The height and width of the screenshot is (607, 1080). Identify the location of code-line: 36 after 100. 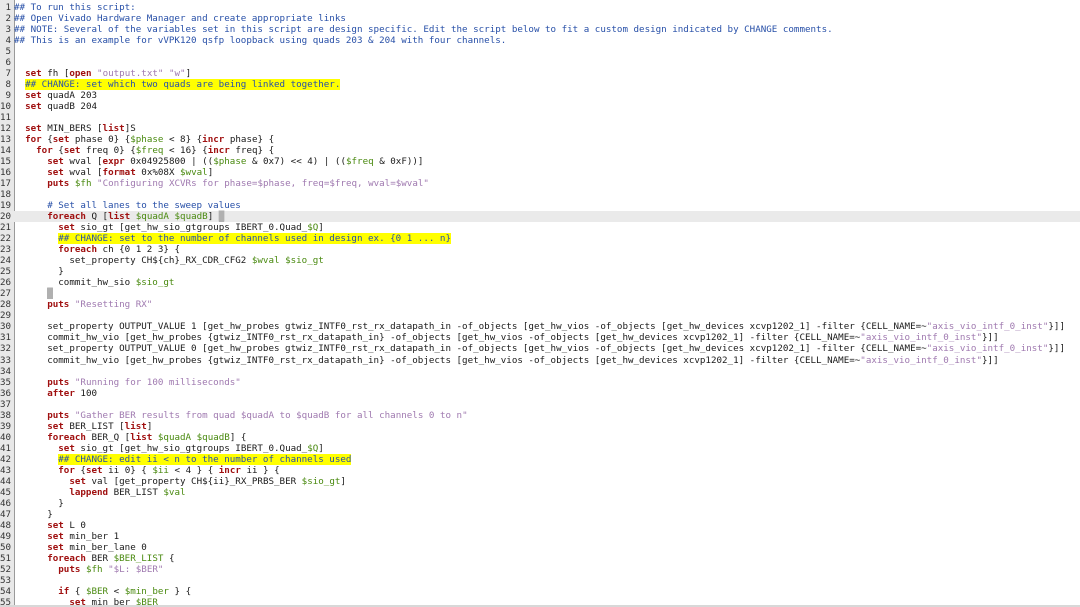
(540, 393).